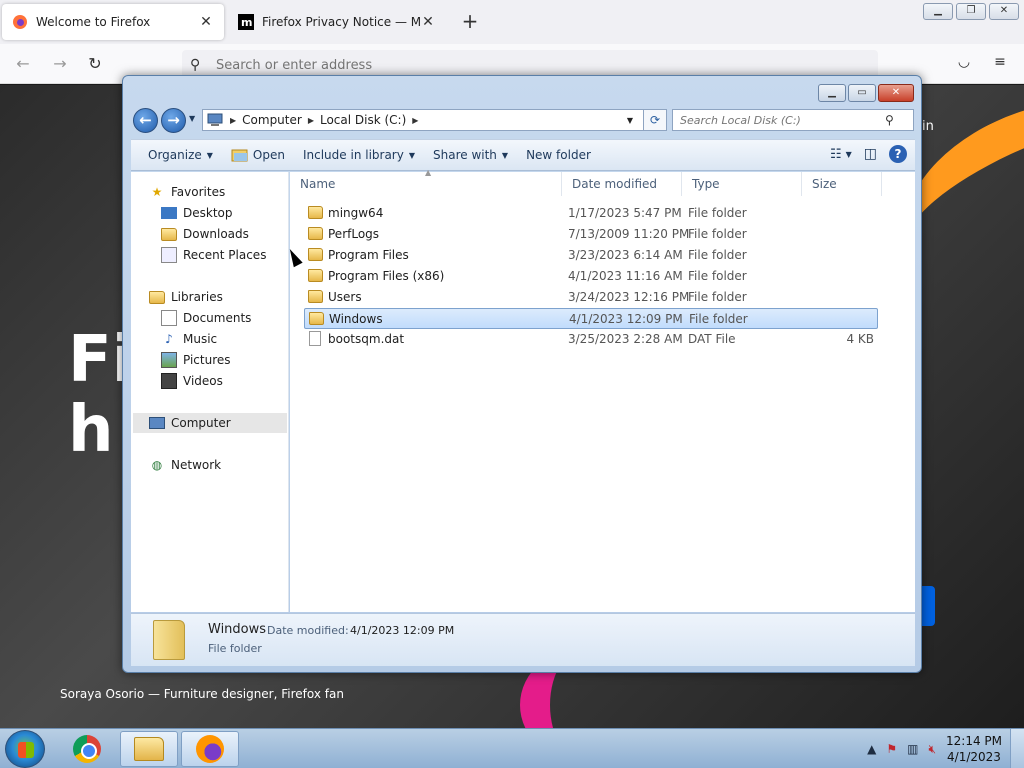  I want to click on desktop-icon, so click(169, 213).